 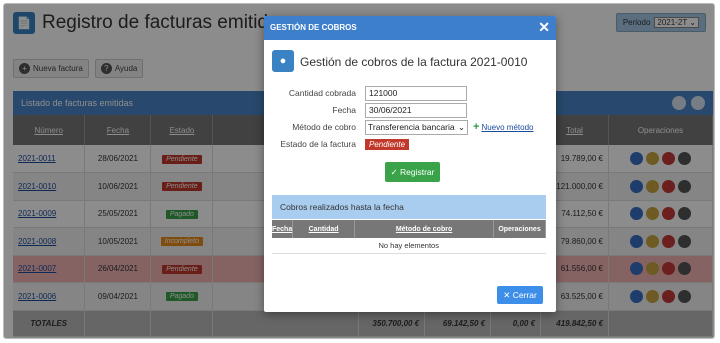 What do you see at coordinates (387, 144) in the screenshot?
I see `invoice-status-badge: Pendiente` at bounding box center [387, 144].